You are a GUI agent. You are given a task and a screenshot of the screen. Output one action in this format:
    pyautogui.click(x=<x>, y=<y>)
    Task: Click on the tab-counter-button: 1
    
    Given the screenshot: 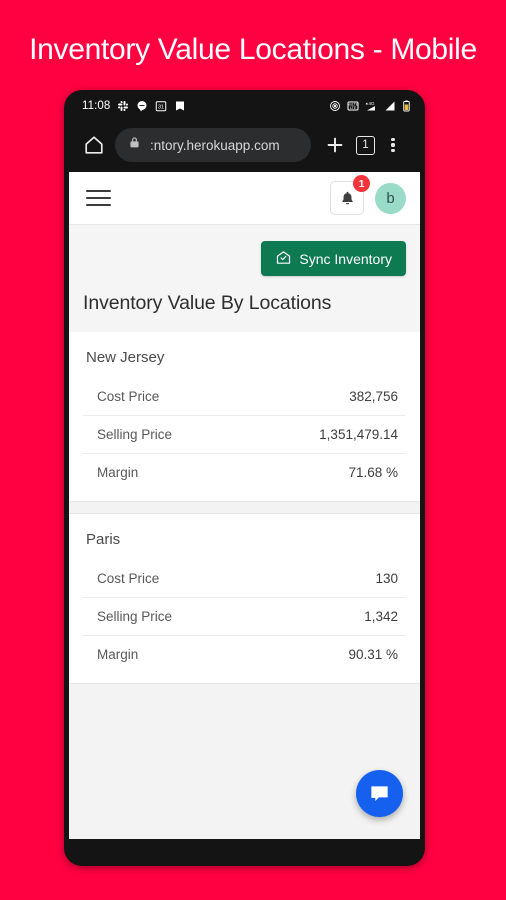 What is the action you would take?
    pyautogui.click(x=365, y=145)
    